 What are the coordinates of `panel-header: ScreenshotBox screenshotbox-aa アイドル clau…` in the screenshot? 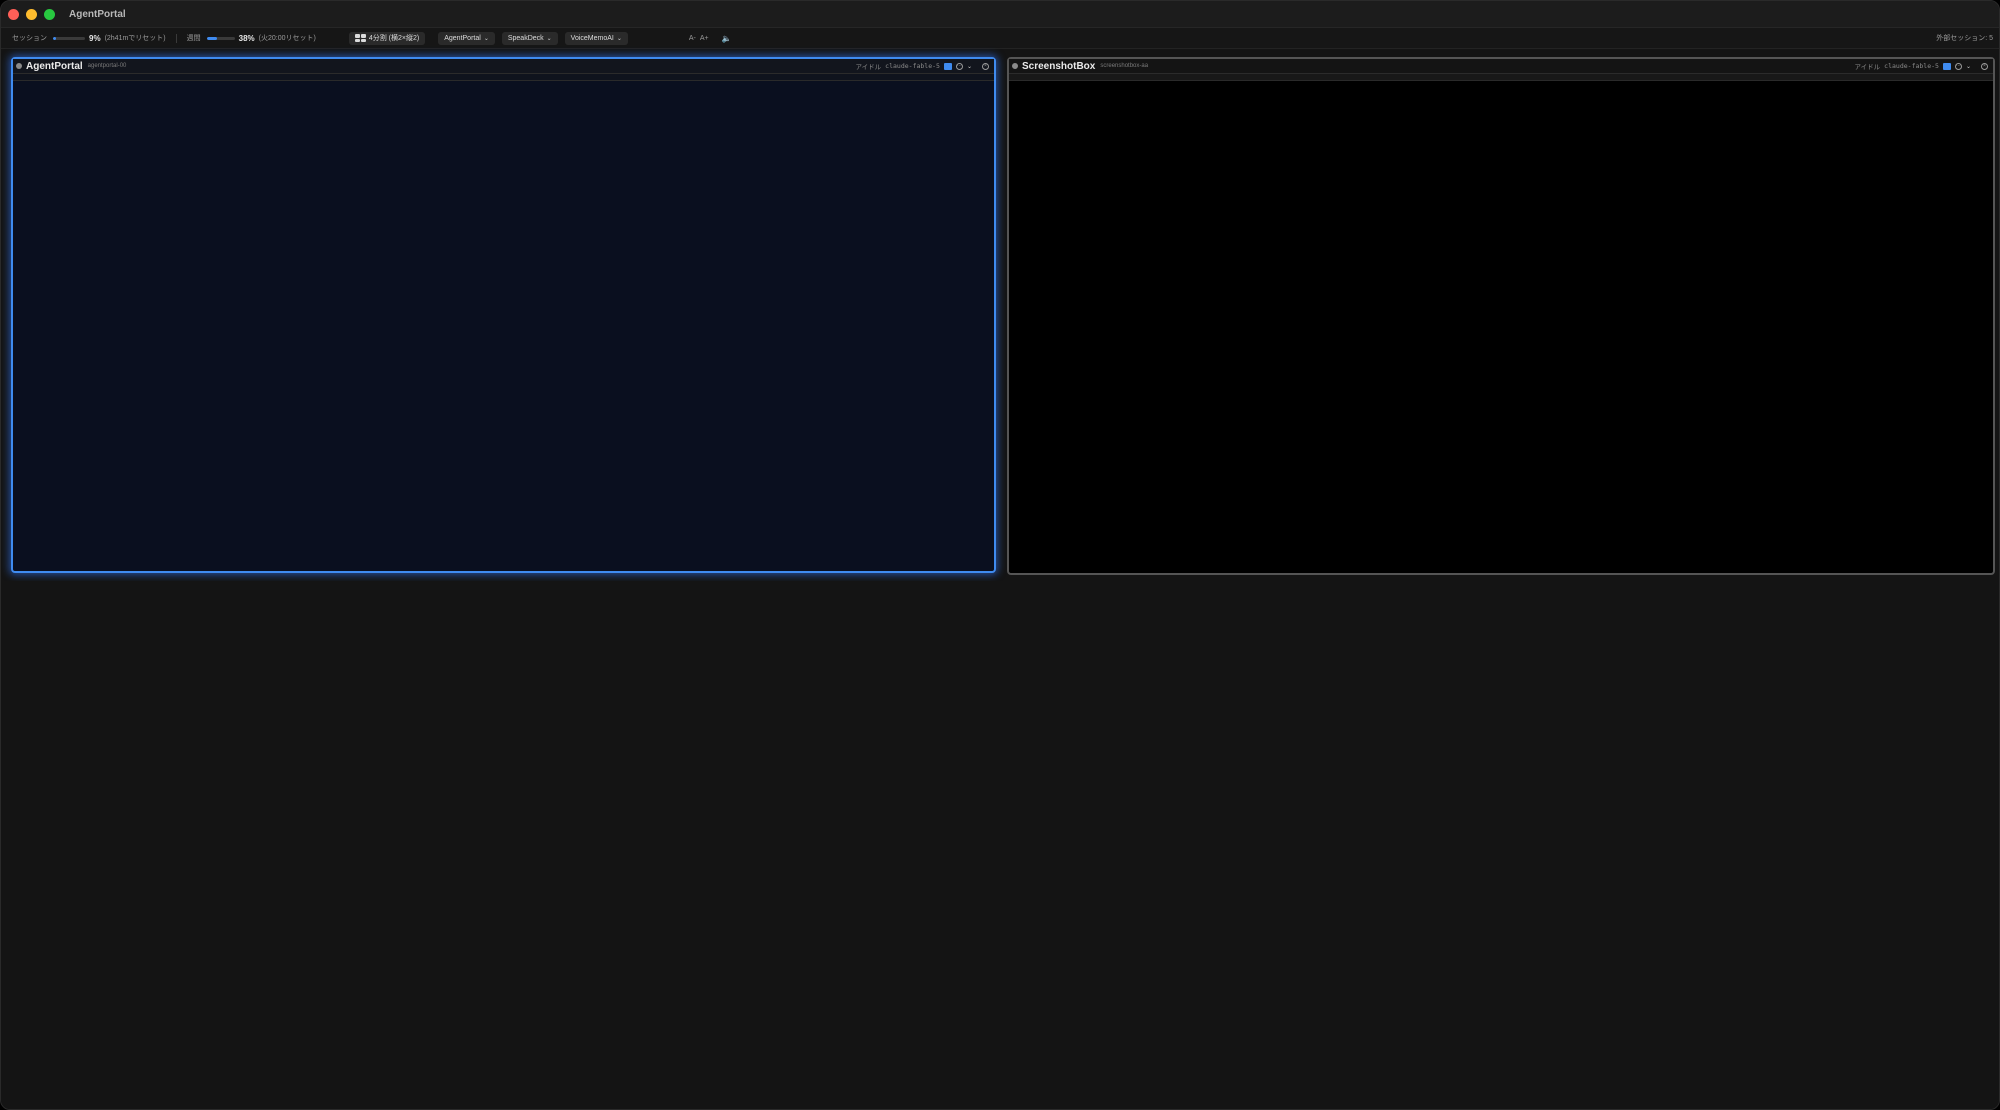 It's located at (1501, 66).